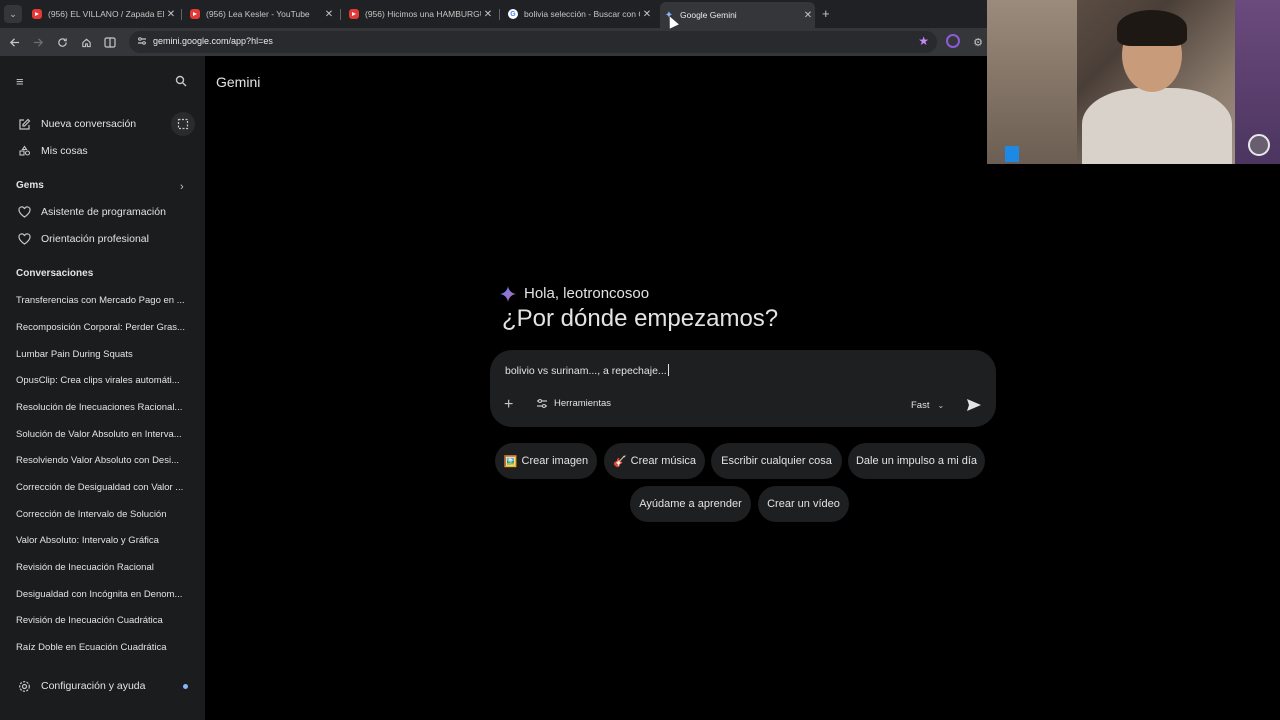 The width and height of the screenshot is (1280, 720). What do you see at coordinates (103, 14) in the screenshot?
I see `browser-tab: (956) EL VILLANO / Zapada EN ✕` at bounding box center [103, 14].